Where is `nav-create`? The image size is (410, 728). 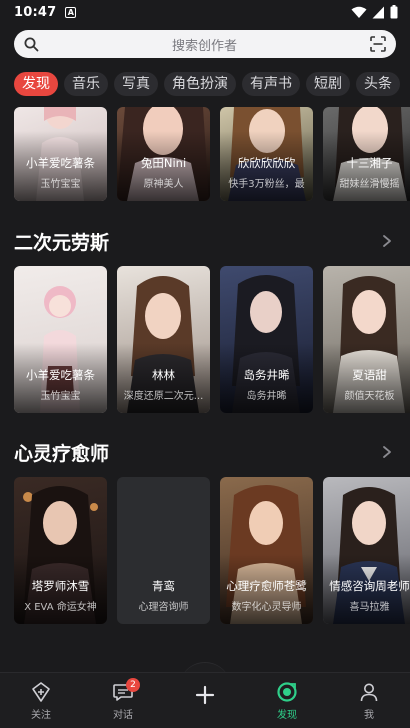 nav-create is located at coordinates (205, 700).